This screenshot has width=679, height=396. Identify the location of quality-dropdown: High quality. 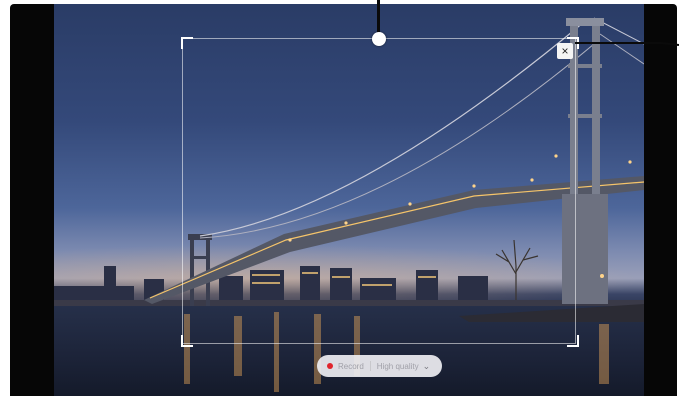
(398, 366).